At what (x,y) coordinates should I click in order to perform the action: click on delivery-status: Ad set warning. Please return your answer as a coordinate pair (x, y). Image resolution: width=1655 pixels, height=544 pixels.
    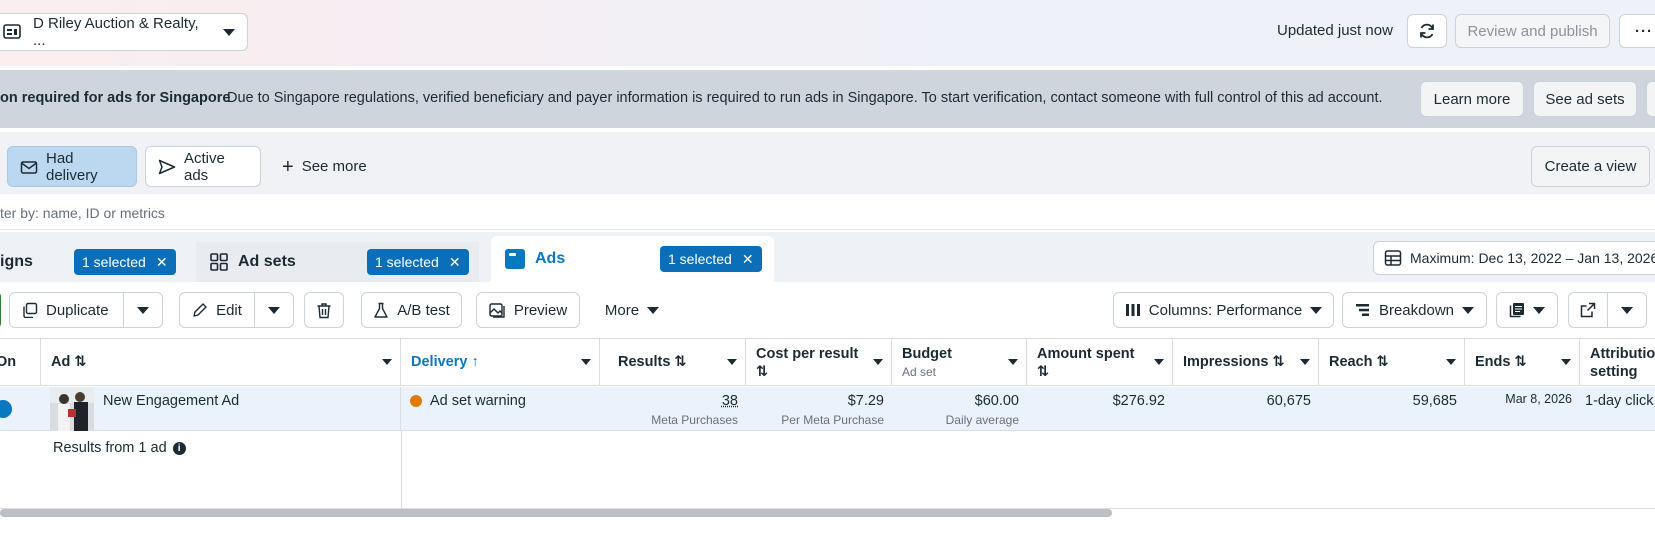
    Looking at the image, I should click on (478, 401).